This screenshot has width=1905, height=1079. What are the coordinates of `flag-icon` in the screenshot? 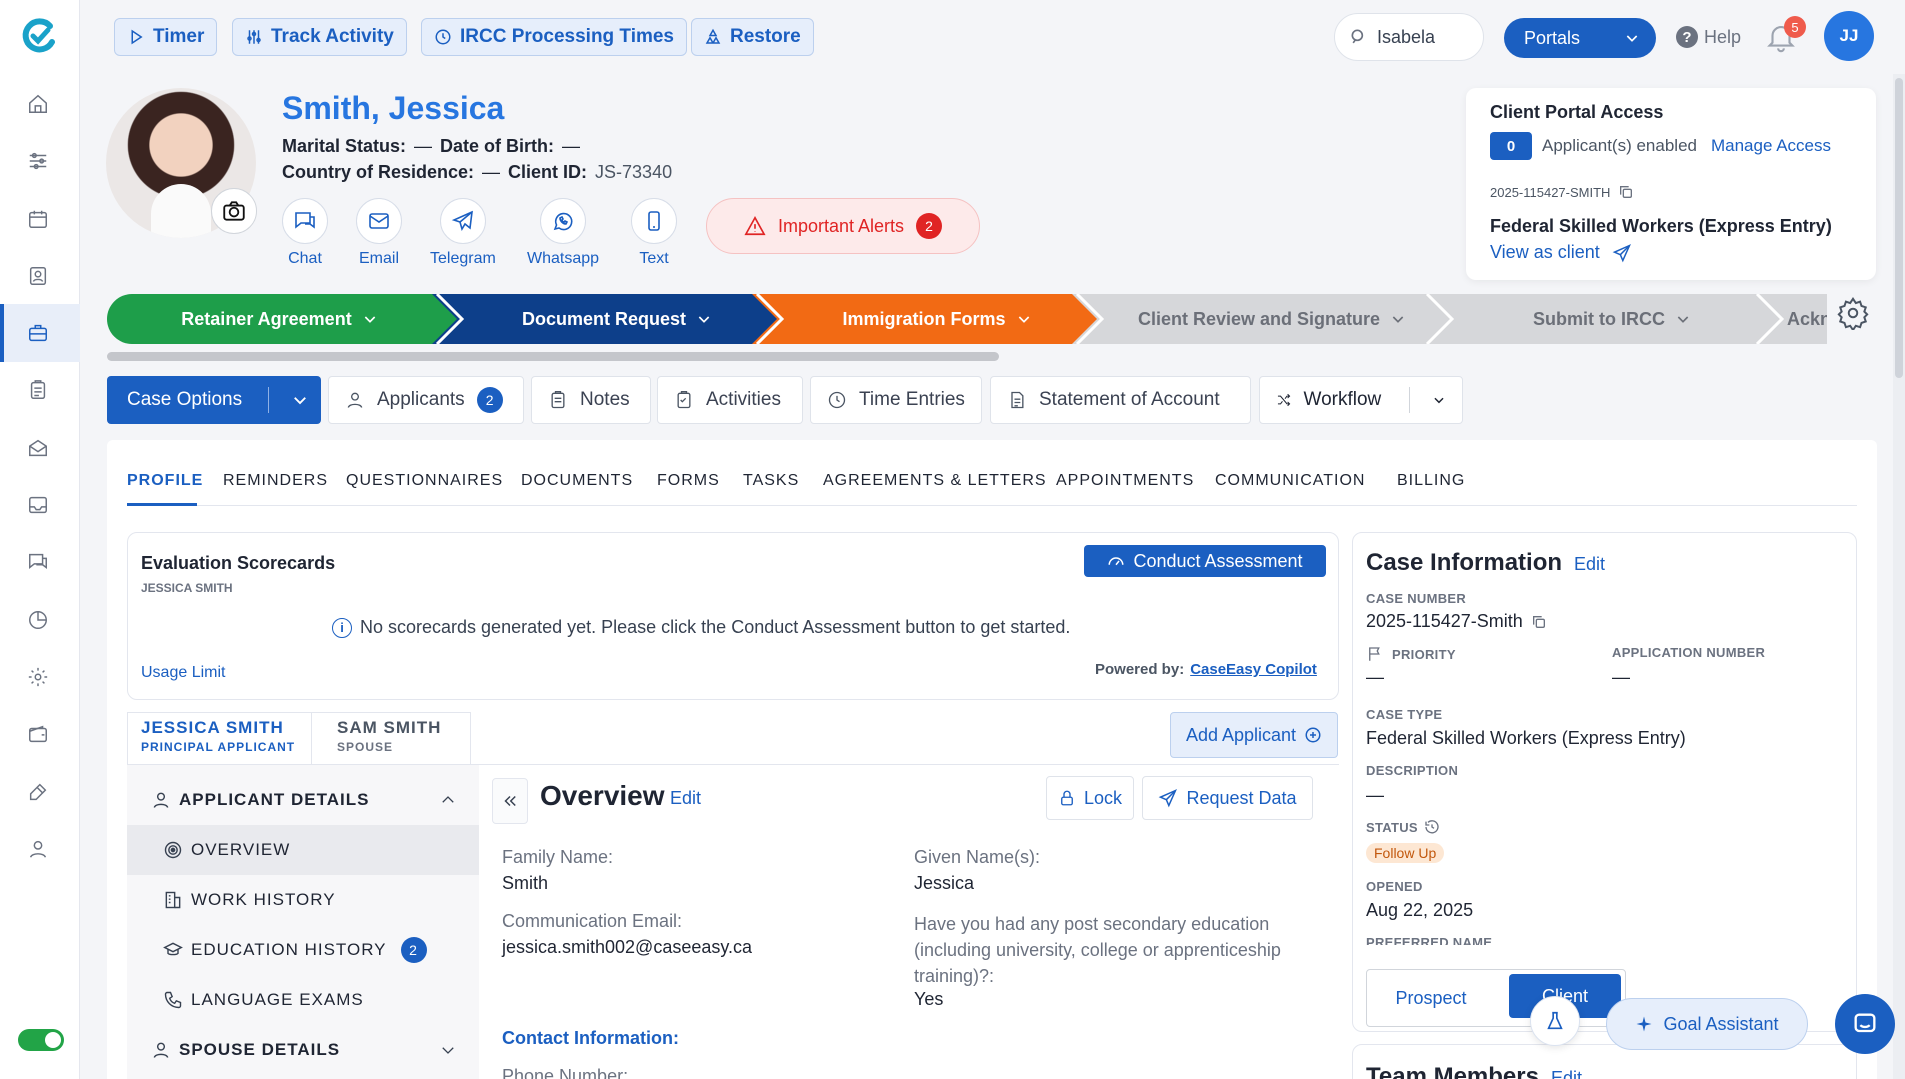 It's located at (1374, 654).